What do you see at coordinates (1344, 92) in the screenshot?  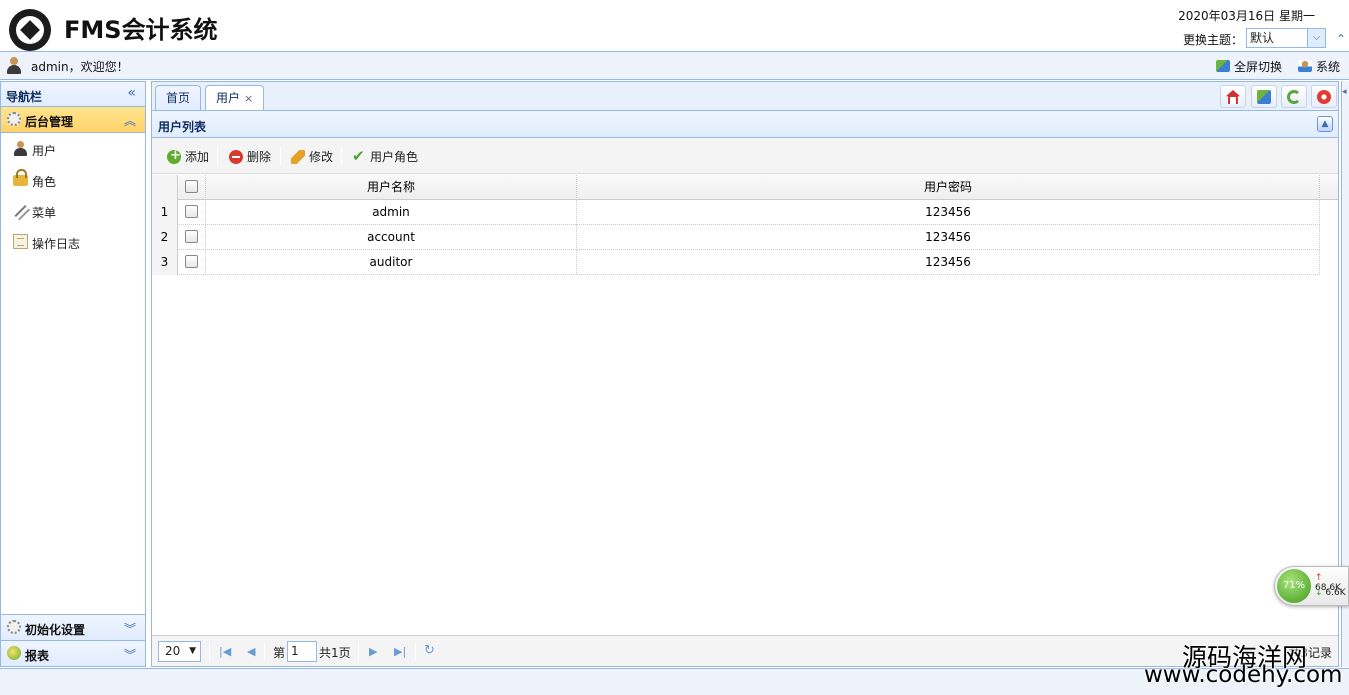 I see `chevron-left-icon: ◂` at bounding box center [1344, 92].